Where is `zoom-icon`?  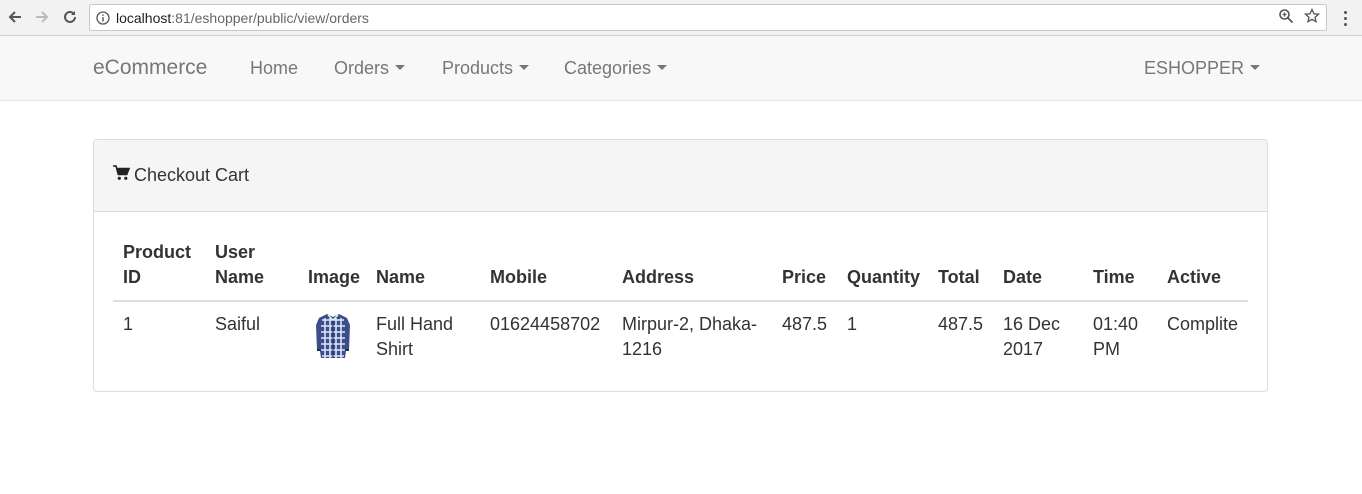
zoom-icon is located at coordinates (1286, 18).